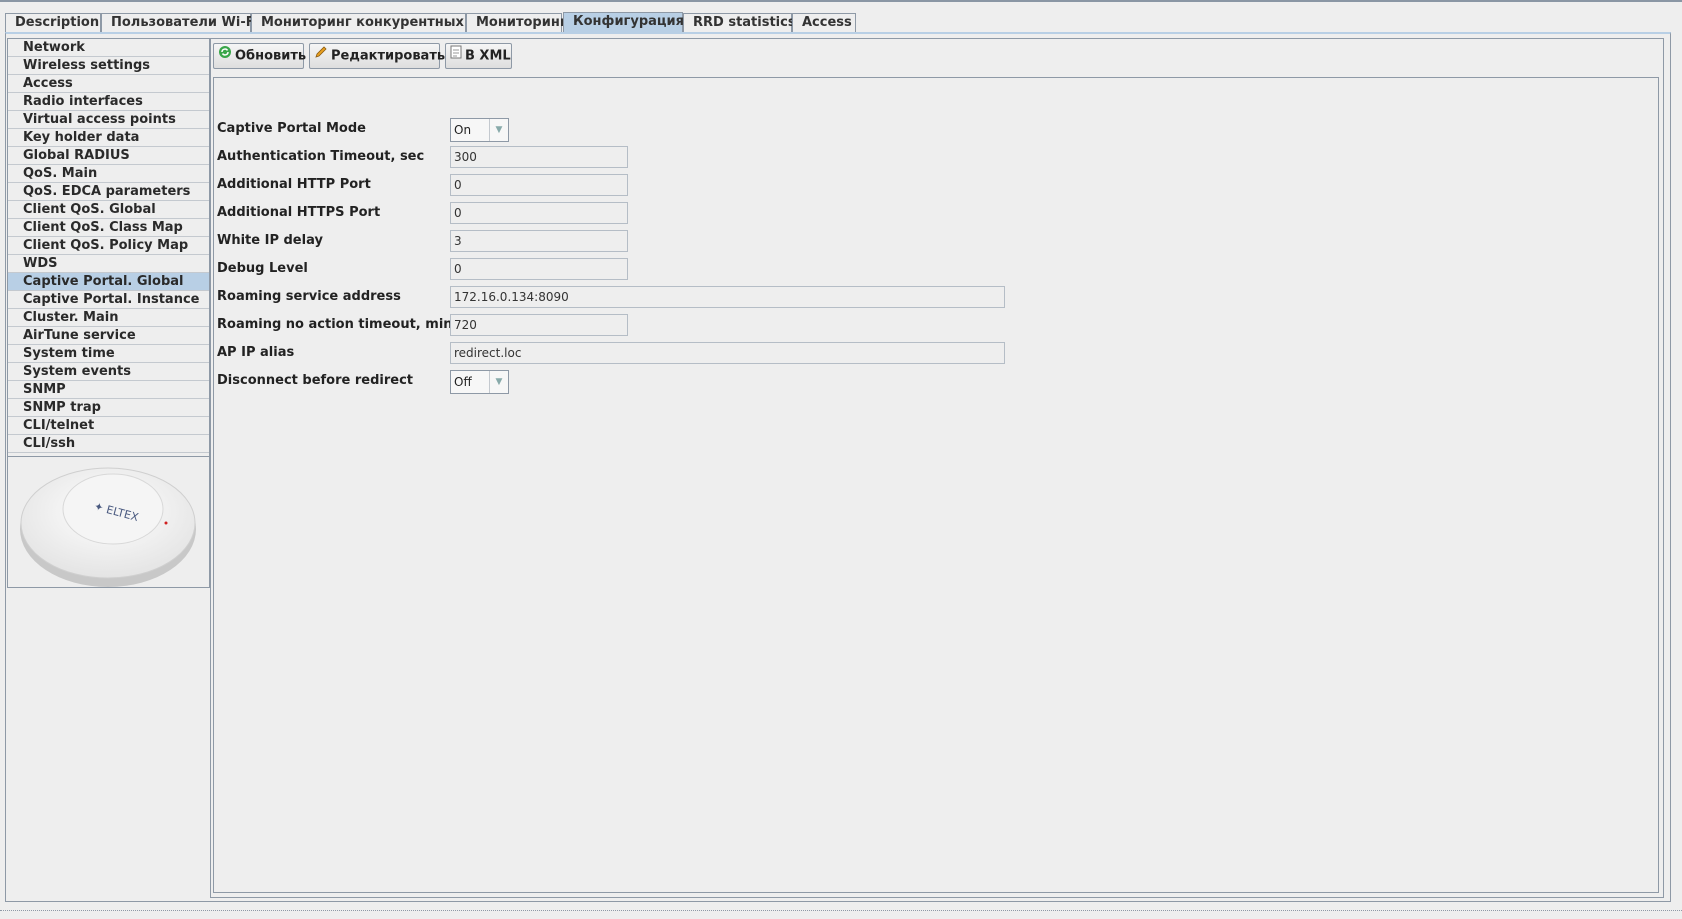 The width and height of the screenshot is (1682, 919). I want to click on document-icon, so click(456, 56).